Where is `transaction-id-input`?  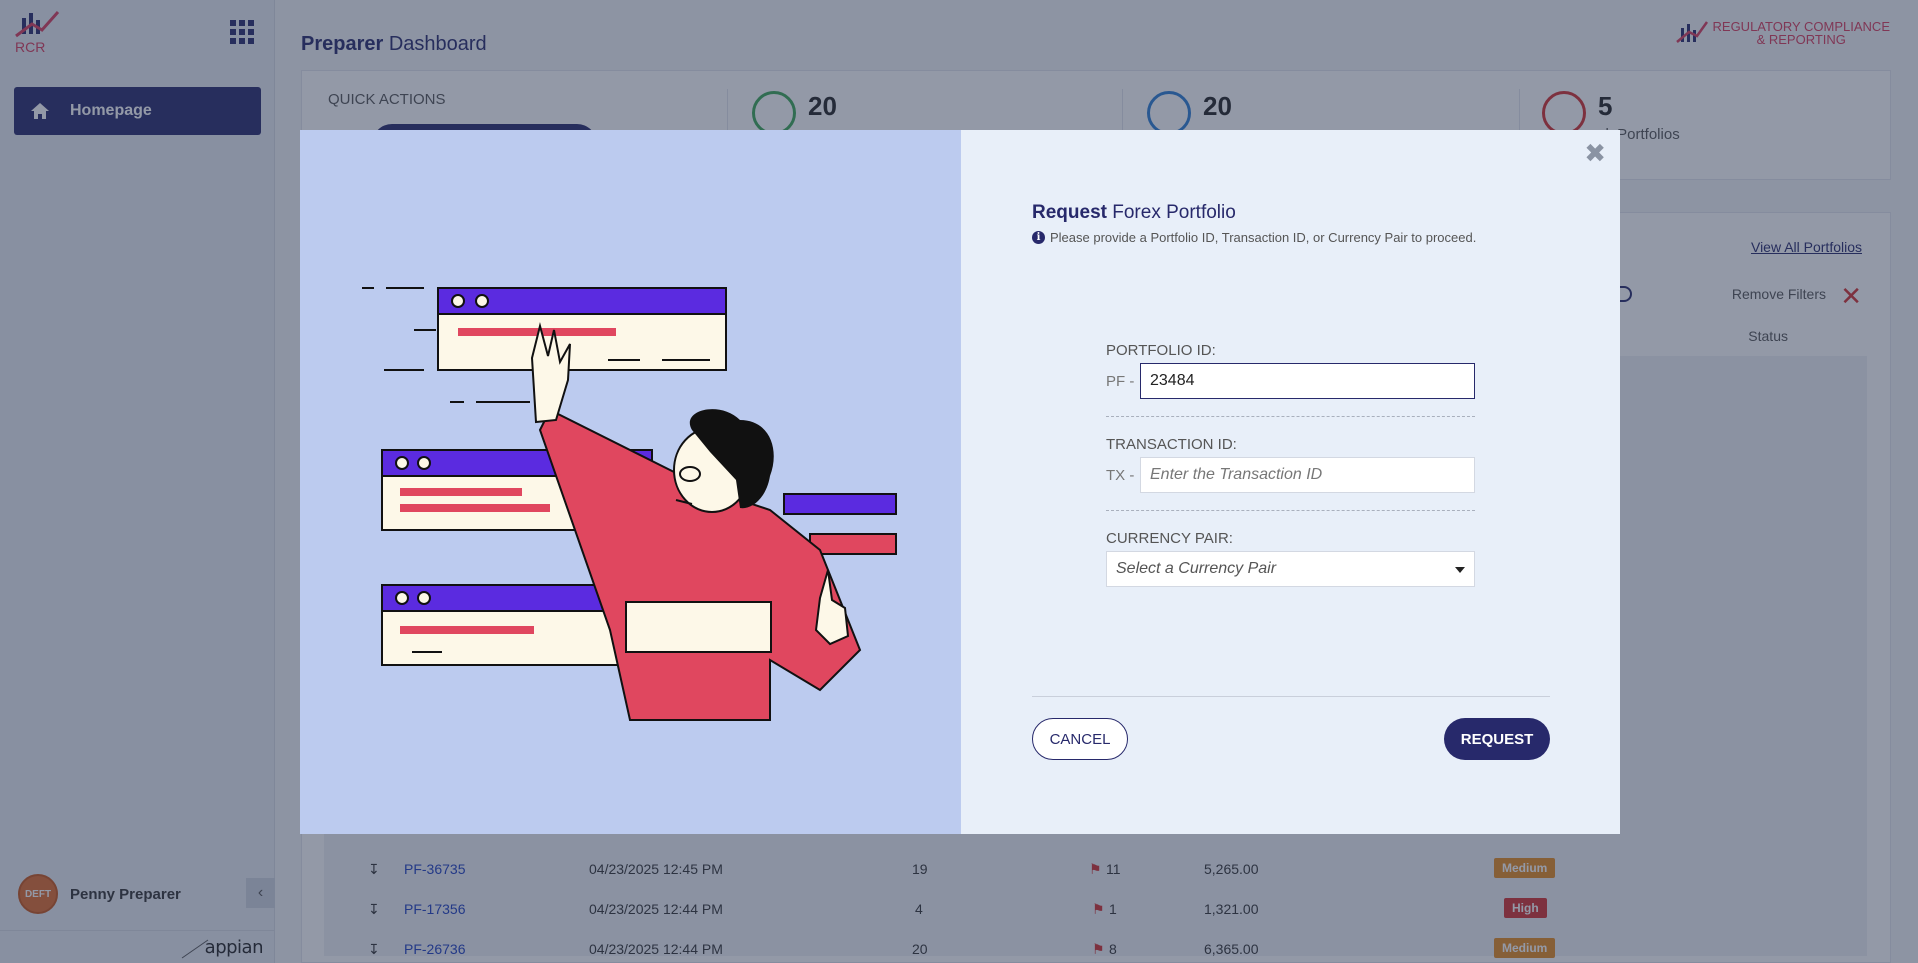 transaction-id-input is located at coordinates (1307, 475).